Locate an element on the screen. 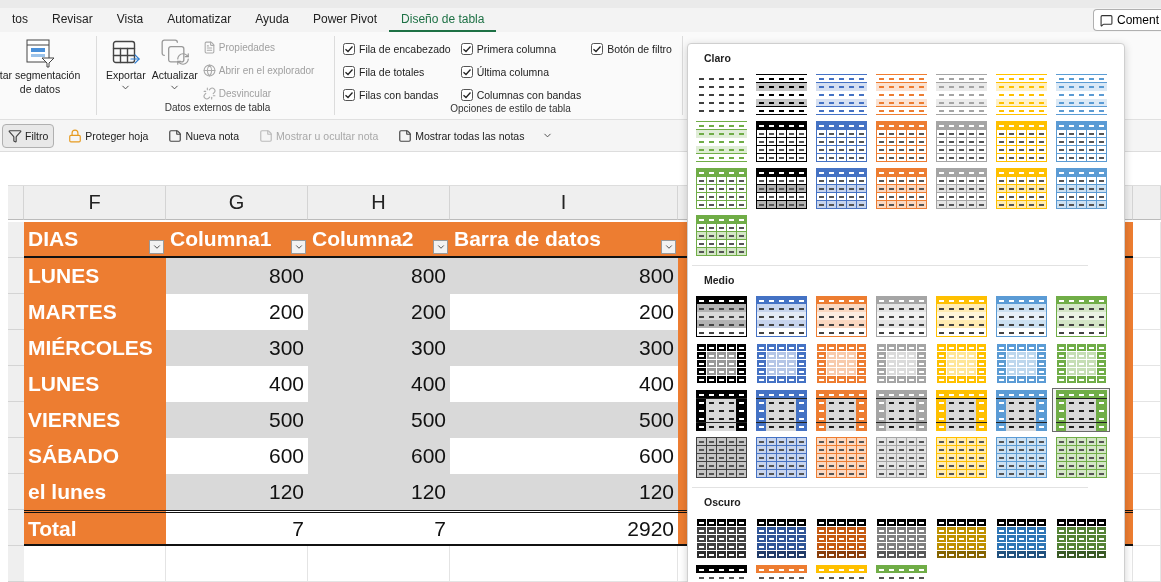  style-option-checkbox: Fila de totales is located at coordinates (384, 71).